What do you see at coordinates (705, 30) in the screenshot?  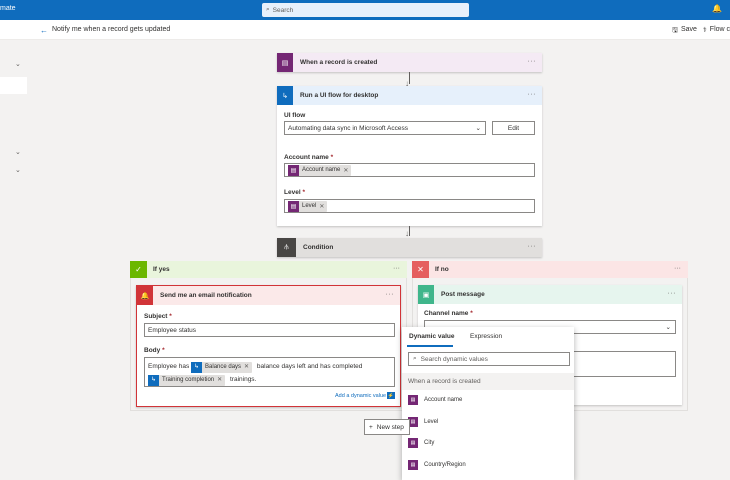 I see `checker-icon: ⚕` at bounding box center [705, 30].